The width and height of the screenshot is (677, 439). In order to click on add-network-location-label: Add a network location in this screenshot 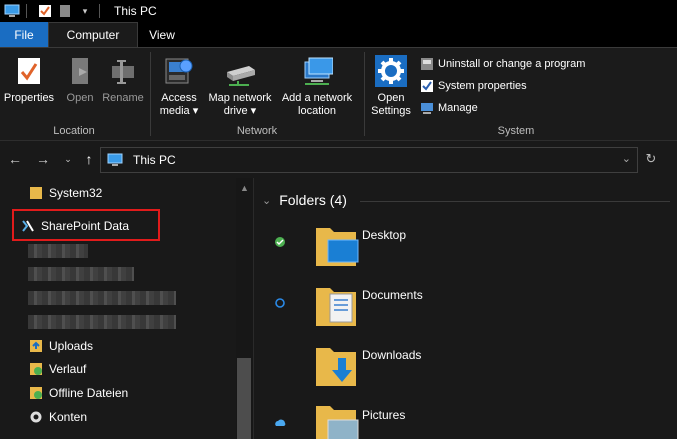, I will do `click(317, 104)`.